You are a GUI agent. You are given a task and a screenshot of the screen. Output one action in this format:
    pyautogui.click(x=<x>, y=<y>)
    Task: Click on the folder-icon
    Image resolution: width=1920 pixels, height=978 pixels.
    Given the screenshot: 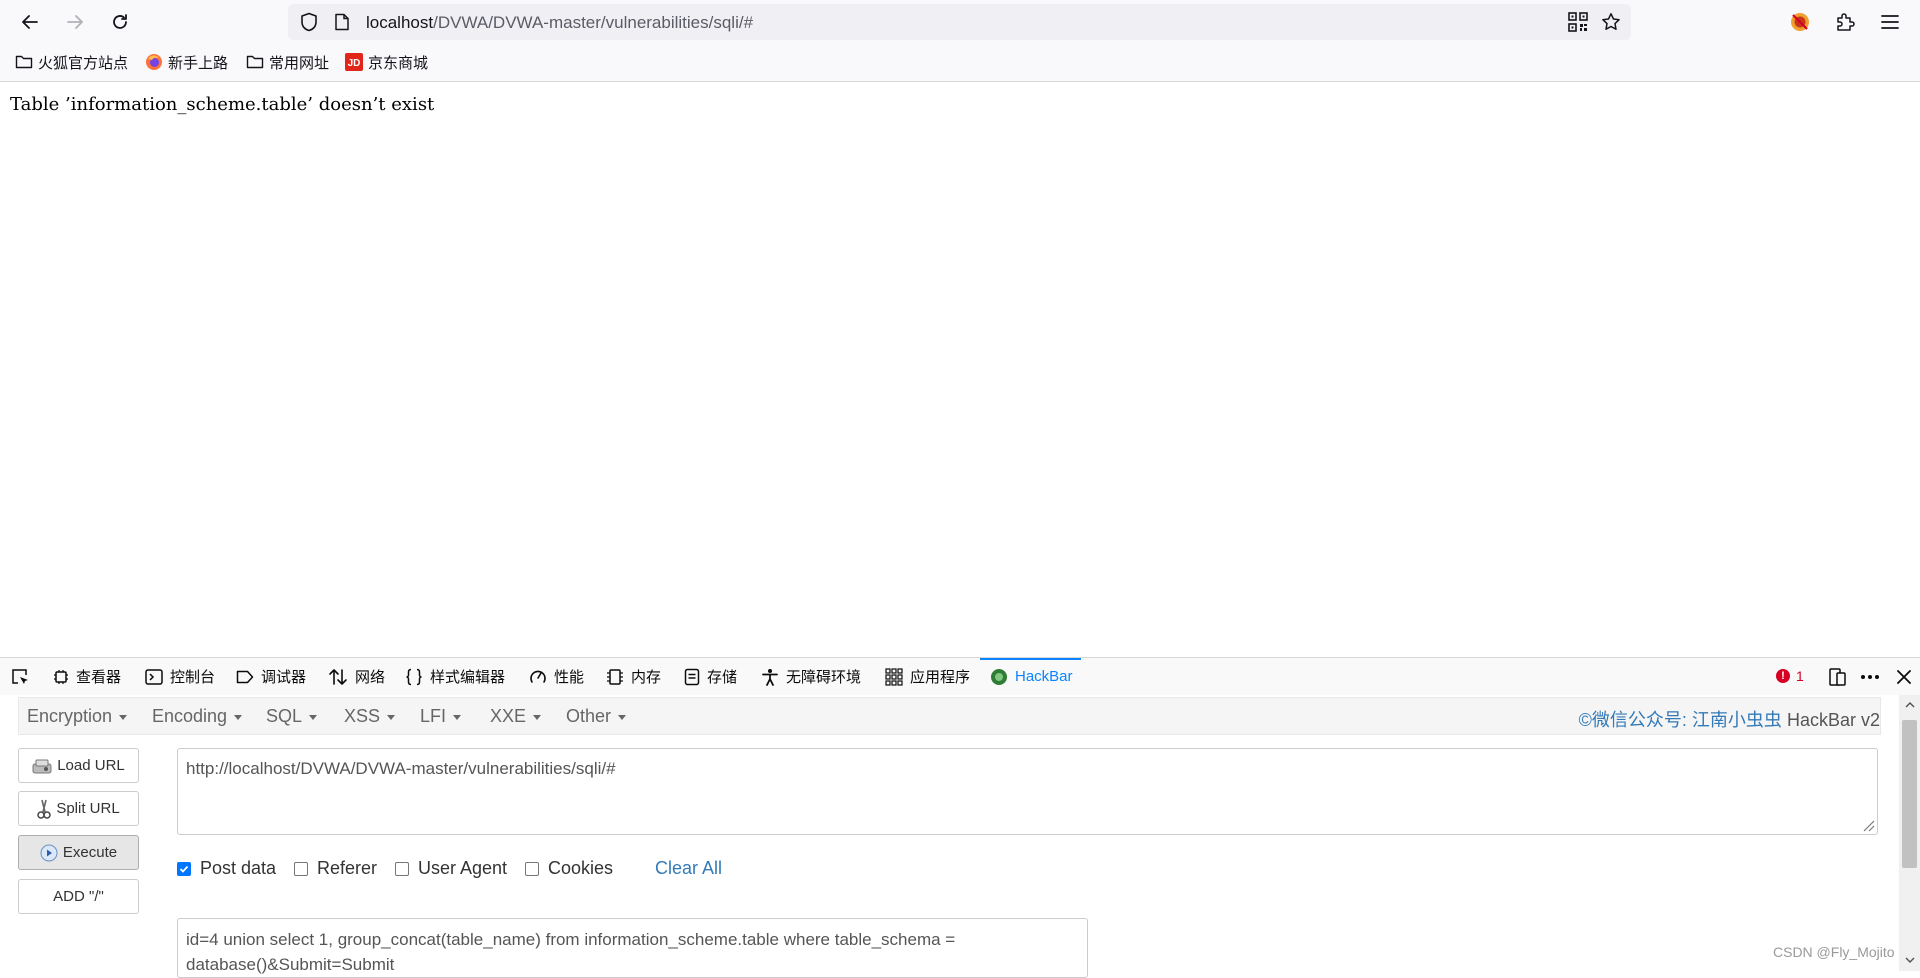 What is the action you would take?
    pyautogui.click(x=24, y=62)
    